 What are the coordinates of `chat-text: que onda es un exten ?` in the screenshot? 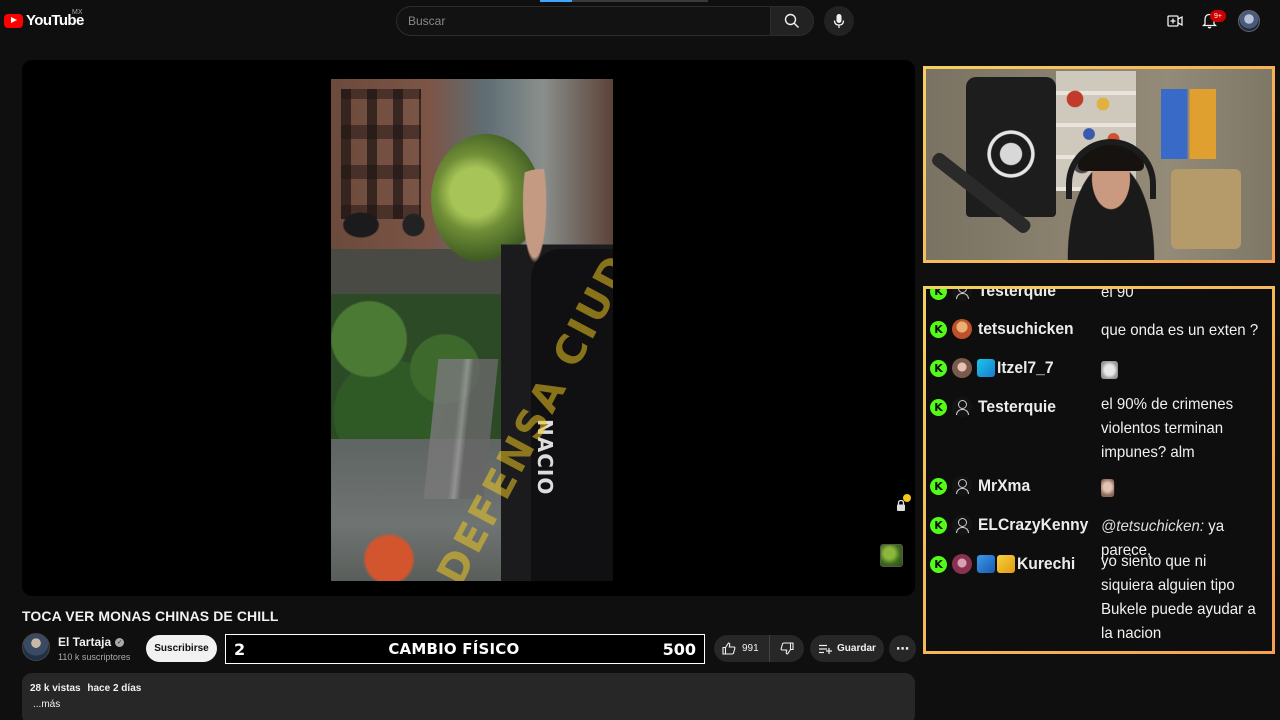 It's located at (1180, 330).